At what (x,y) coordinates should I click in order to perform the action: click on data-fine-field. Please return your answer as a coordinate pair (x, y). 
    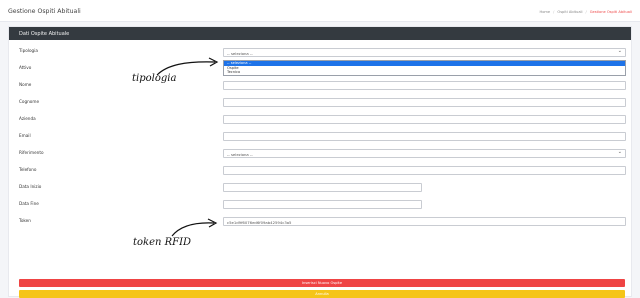
    Looking at the image, I should click on (322, 204).